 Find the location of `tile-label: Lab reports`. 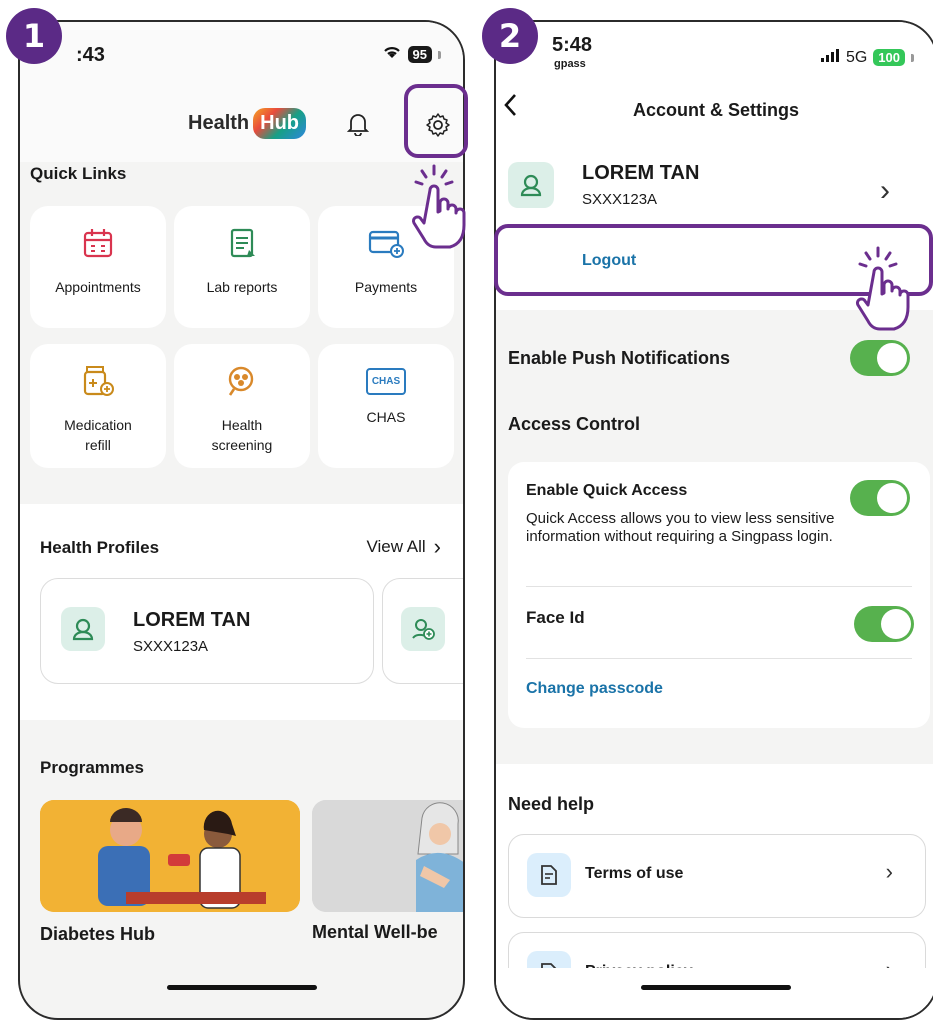

tile-label: Lab reports is located at coordinates (242, 287).